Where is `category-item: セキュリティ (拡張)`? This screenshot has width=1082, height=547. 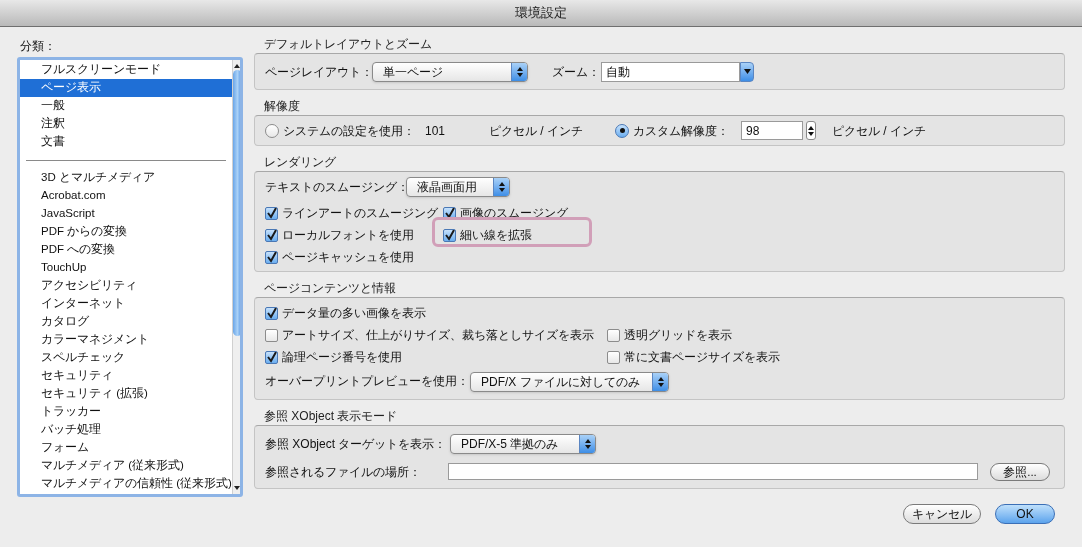
category-item: セキュリティ (拡張) is located at coordinates (126, 394).